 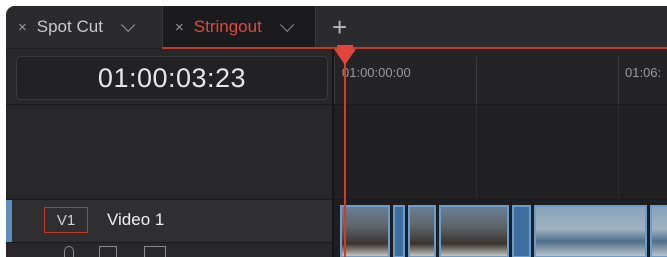 I want to click on ruler-label: 01:00:00:00, so click(x=376, y=72).